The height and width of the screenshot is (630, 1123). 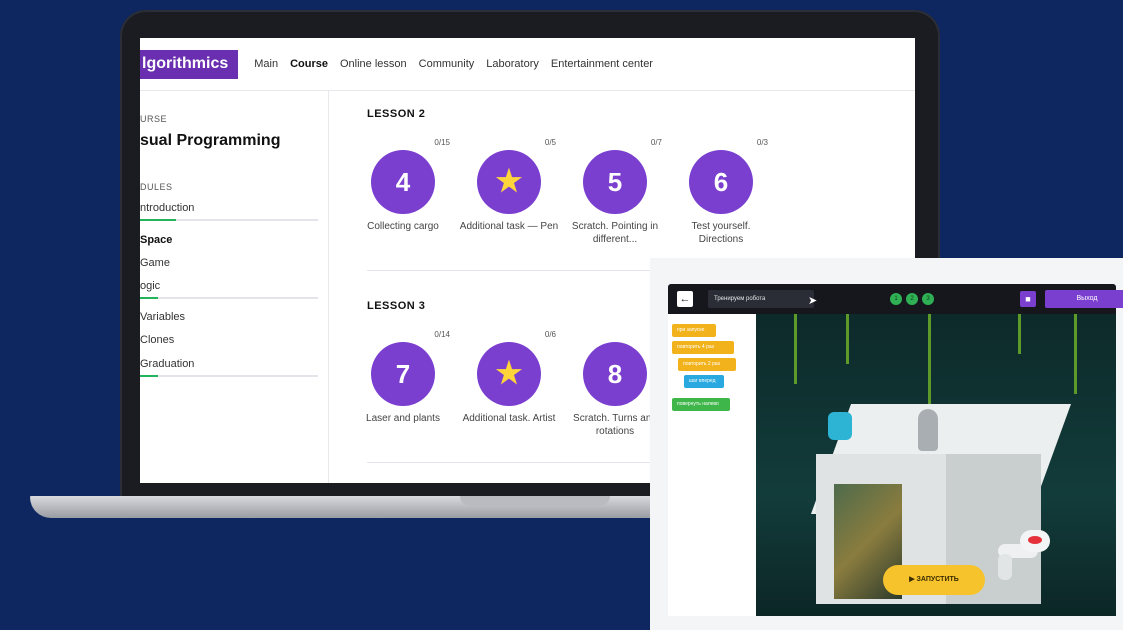 What do you see at coordinates (156, 187) in the screenshot?
I see `modules-caption: DULES` at bounding box center [156, 187].